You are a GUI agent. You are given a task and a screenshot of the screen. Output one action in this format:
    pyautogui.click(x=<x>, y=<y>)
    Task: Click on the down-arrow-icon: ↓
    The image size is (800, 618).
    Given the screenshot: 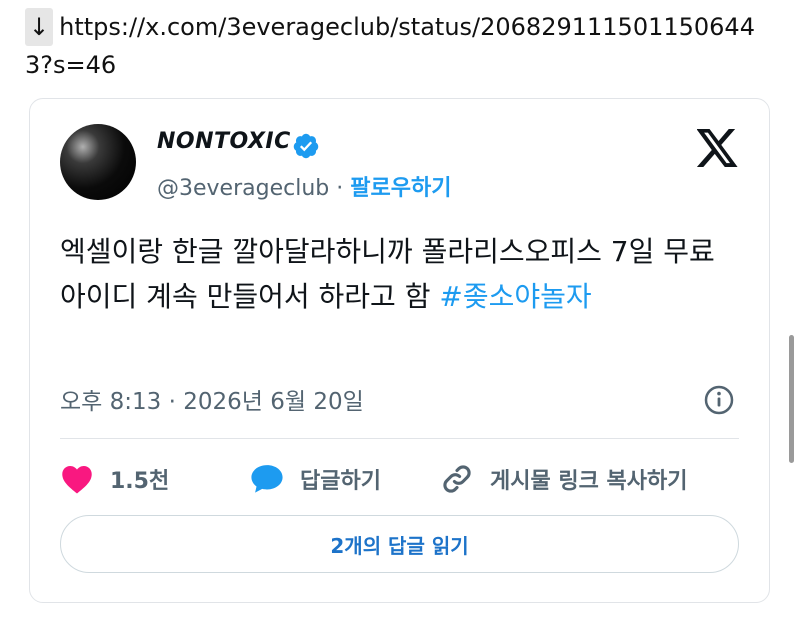 What is the action you would take?
    pyautogui.click(x=39, y=27)
    